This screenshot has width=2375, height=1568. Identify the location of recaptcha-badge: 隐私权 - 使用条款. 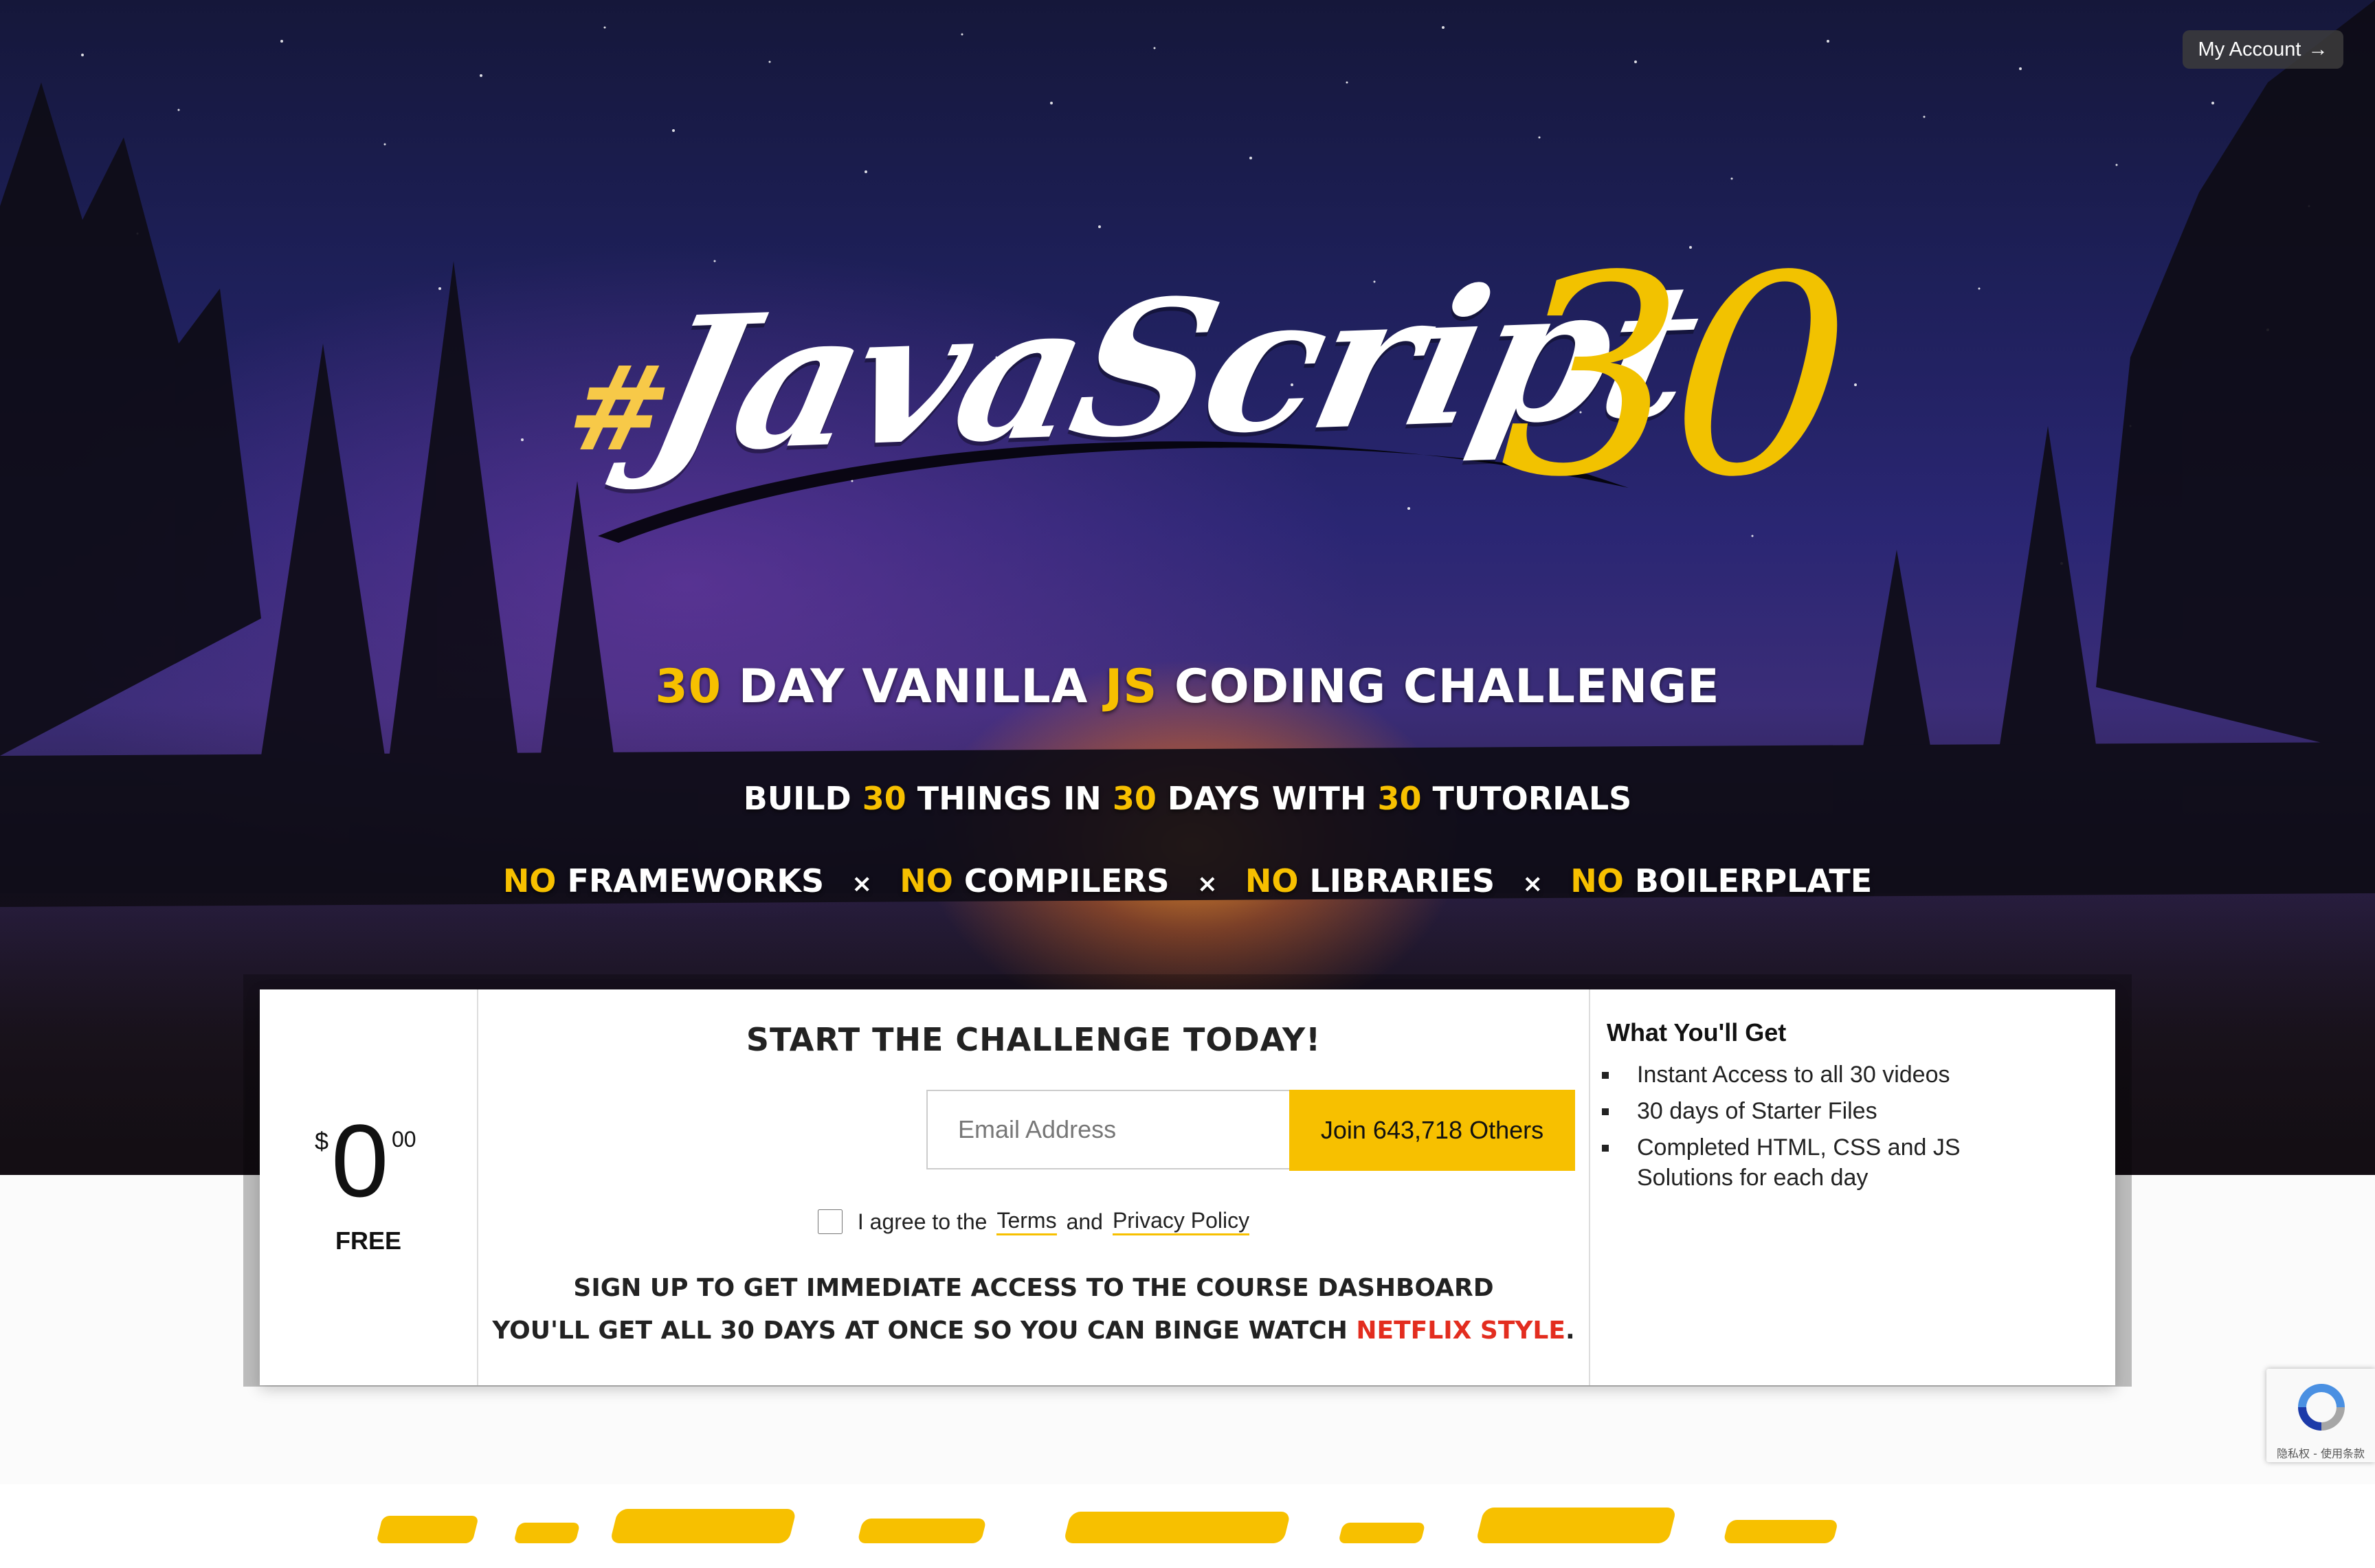
(2320, 1415).